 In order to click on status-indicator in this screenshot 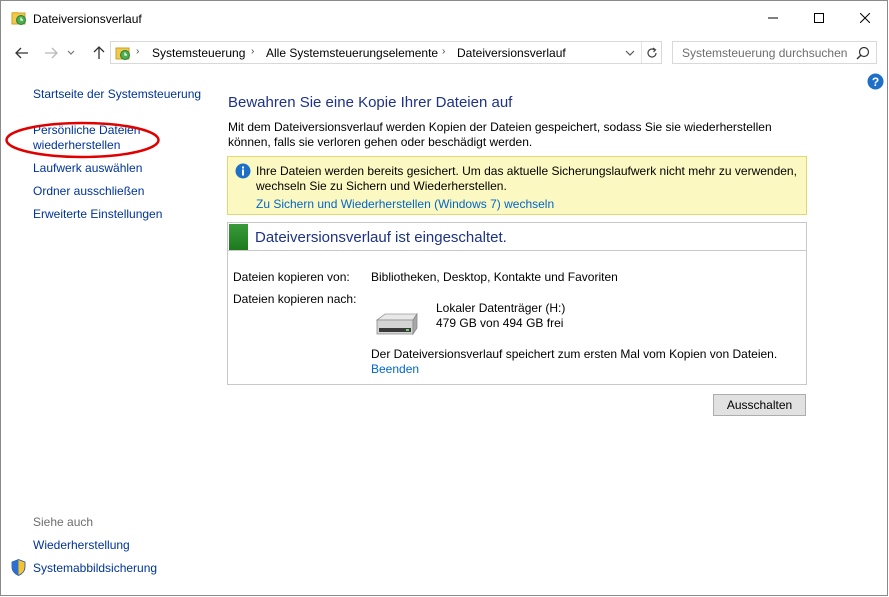, I will do `click(238, 237)`.